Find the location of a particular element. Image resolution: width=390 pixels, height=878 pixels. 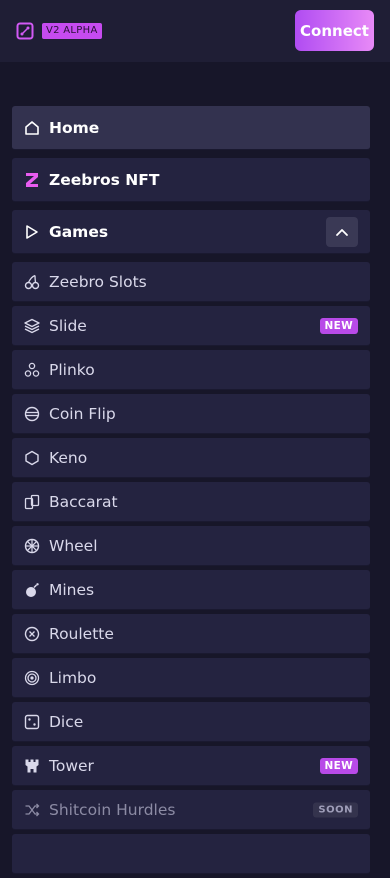

game-label: Mines is located at coordinates (72, 589).